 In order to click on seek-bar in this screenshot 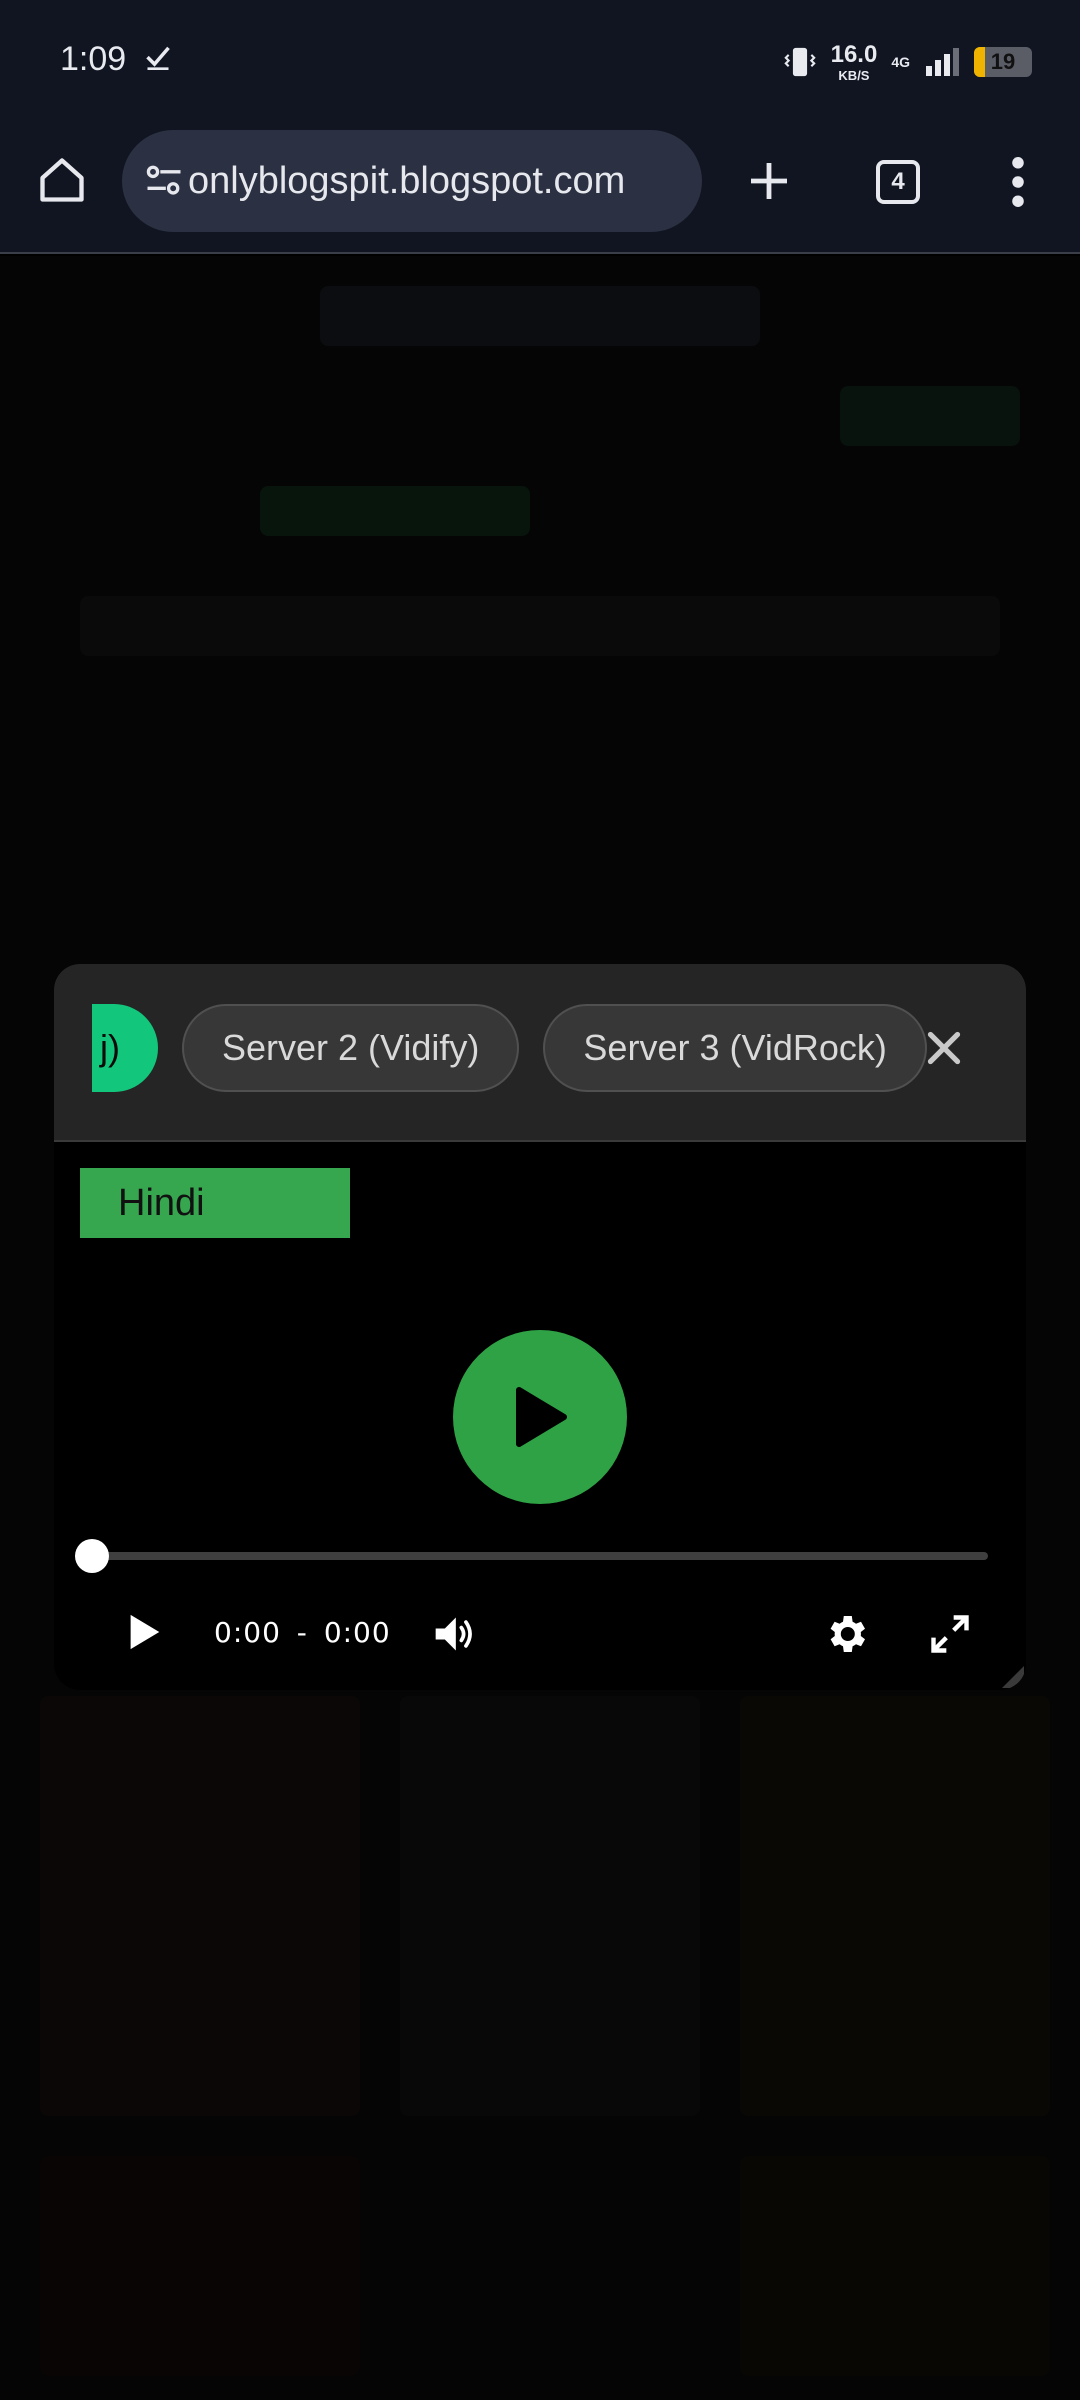, I will do `click(531, 1556)`.